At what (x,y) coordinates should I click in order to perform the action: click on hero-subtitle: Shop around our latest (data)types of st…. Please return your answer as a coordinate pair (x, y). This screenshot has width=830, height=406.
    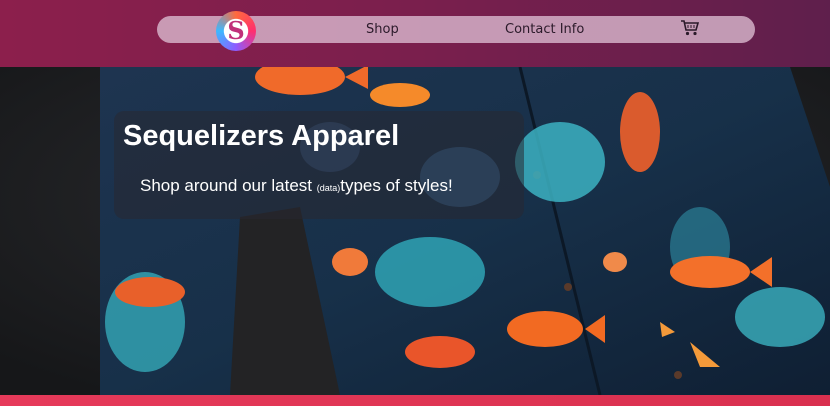
    Looking at the image, I should click on (296, 186).